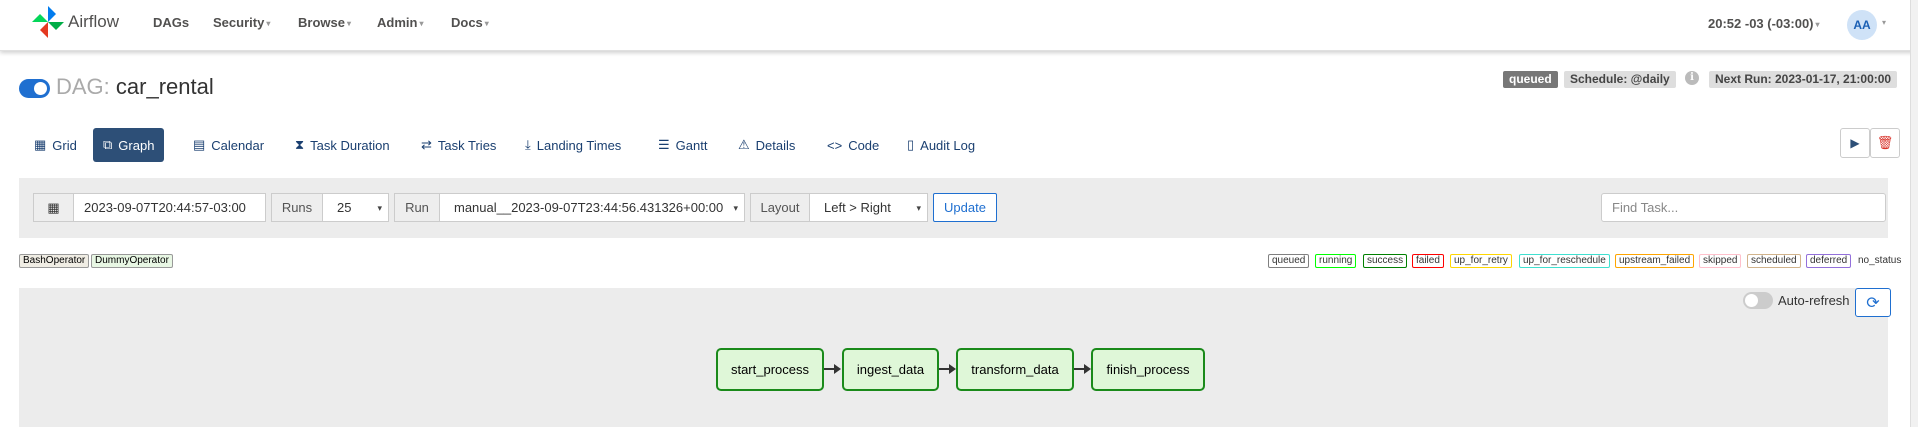 The height and width of the screenshot is (427, 1918). I want to click on airflow-logo: Airflow, so click(74, 22).